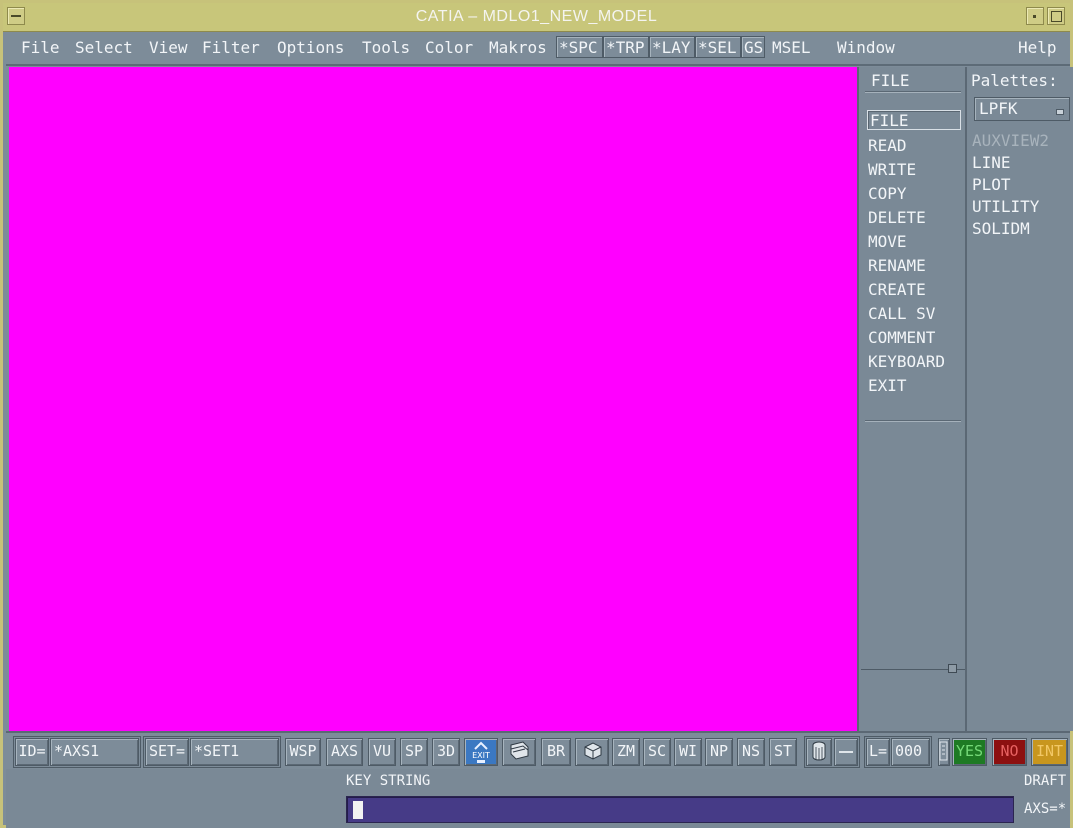  I want to click on menu-msel: MSEL, so click(791, 47).